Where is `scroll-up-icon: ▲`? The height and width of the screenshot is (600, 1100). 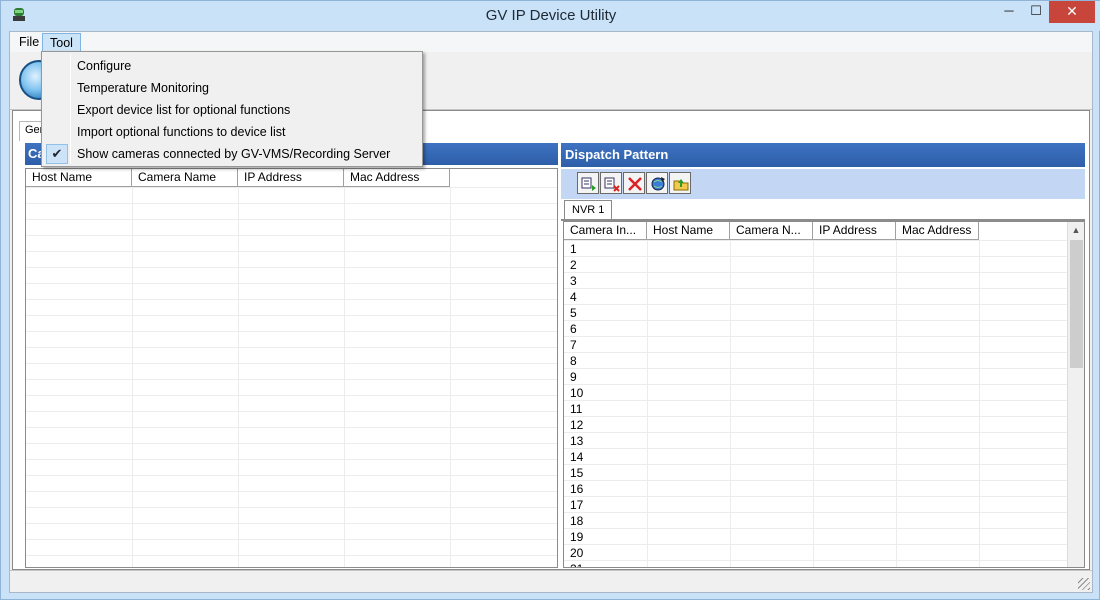 scroll-up-icon: ▲ is located at coordinates (1076, 230).